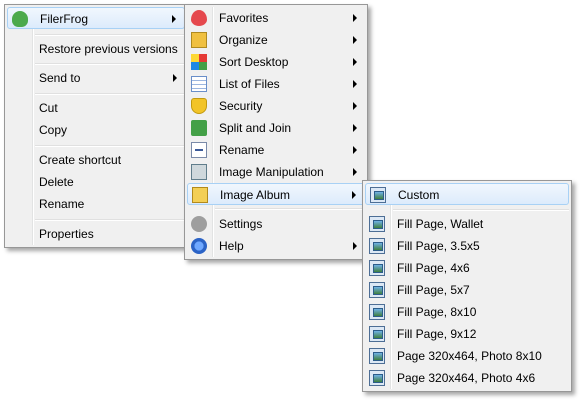  What do you see at coordinates (199, 40) in the screenshot?
I see `organize-icon` at bounding box center [199, 40].